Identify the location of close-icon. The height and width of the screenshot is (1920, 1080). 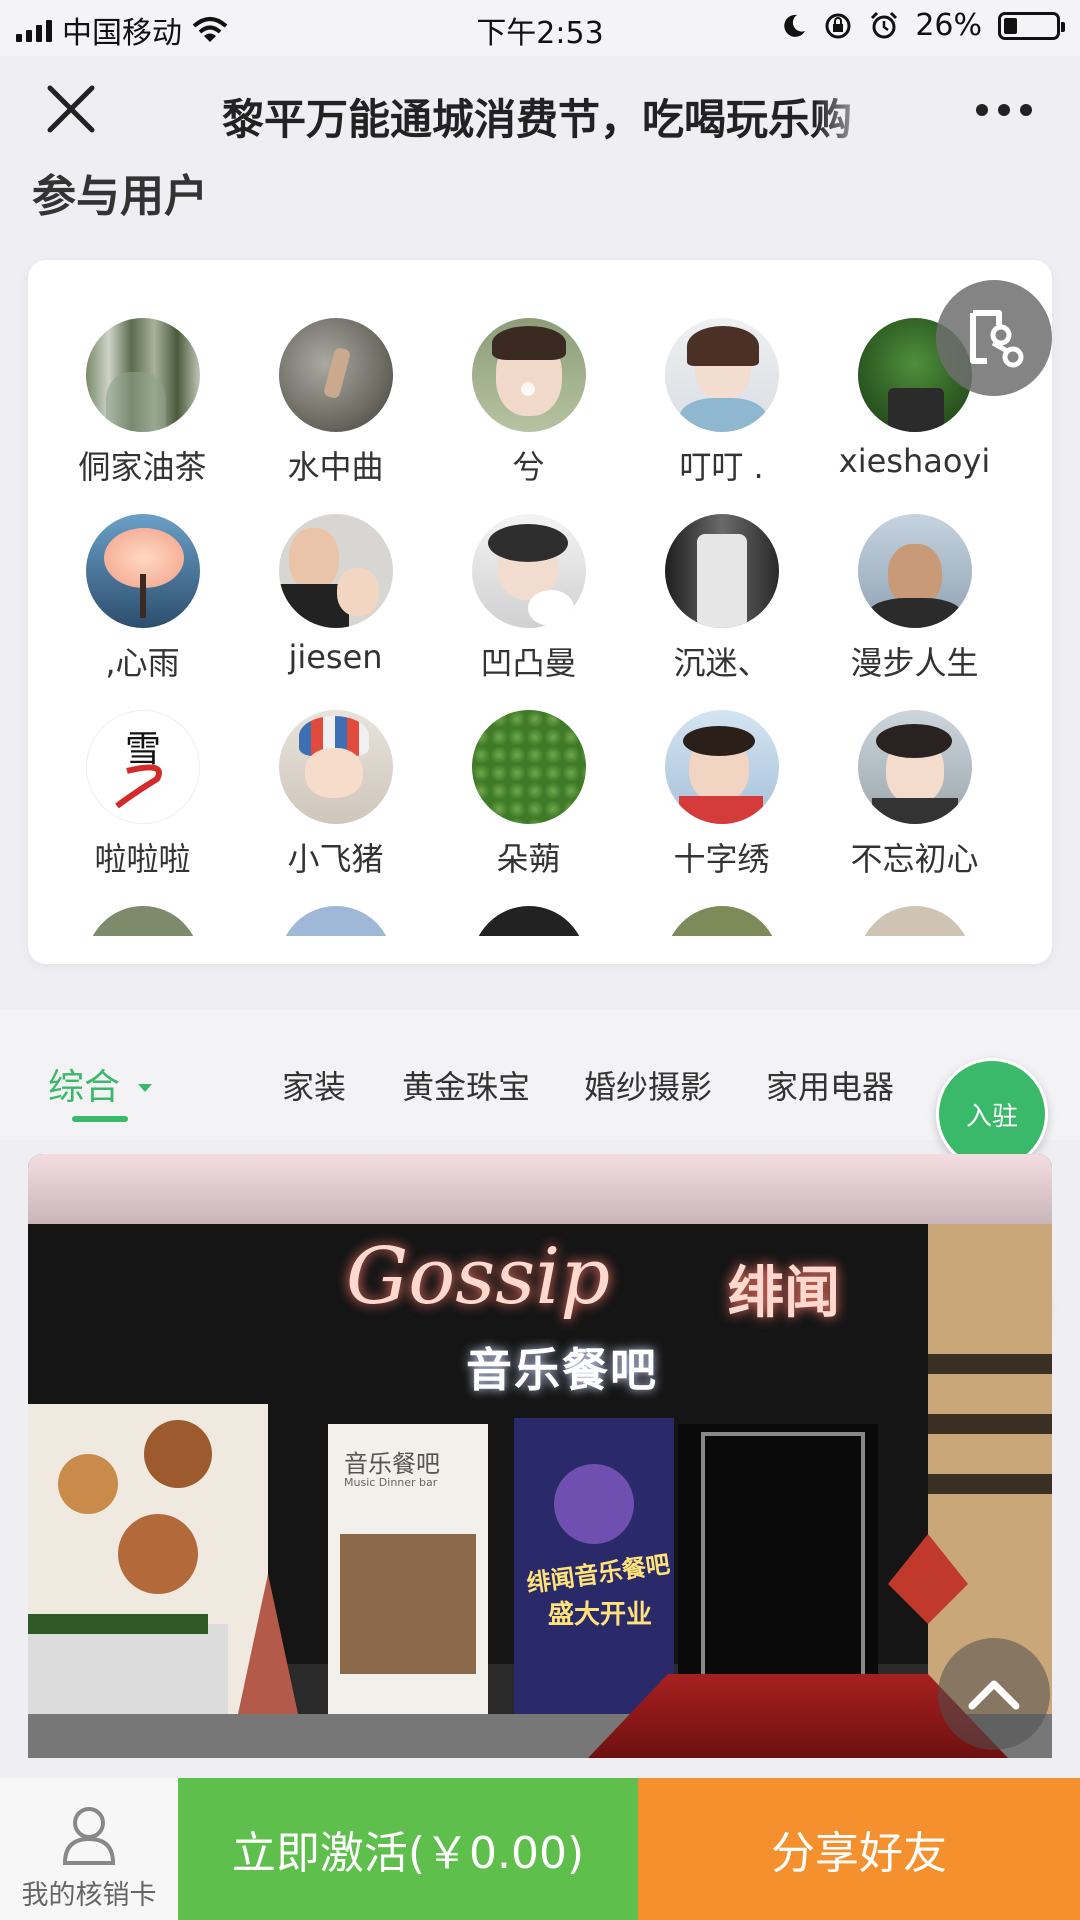
(71, 109).